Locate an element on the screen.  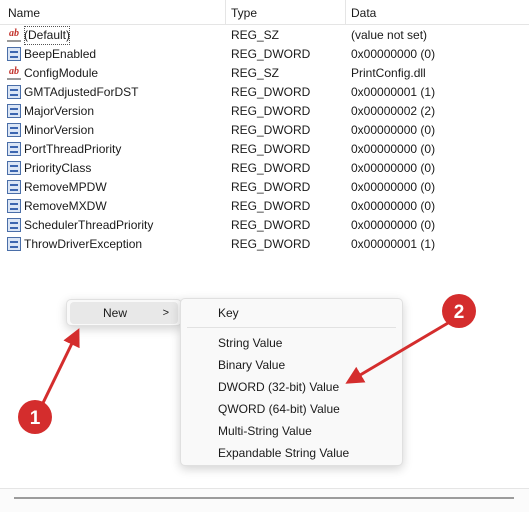
value-name: ConfigModule is located at coordinates (61, 73).